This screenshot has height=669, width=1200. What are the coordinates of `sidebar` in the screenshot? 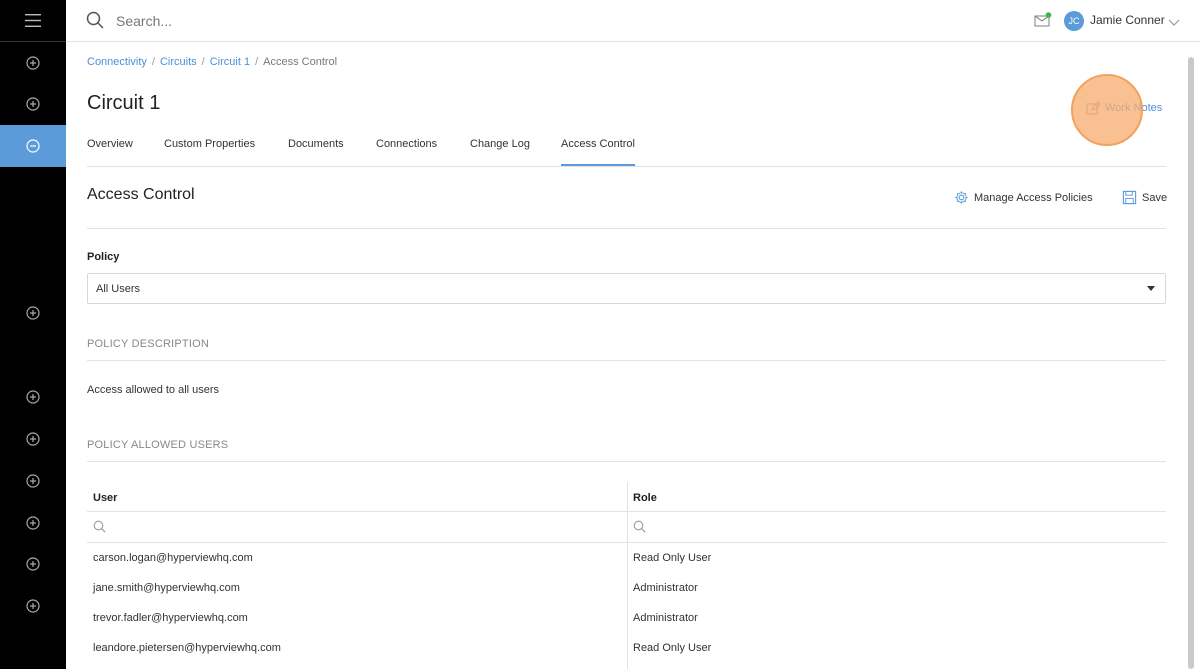 It's located at (33, 334).